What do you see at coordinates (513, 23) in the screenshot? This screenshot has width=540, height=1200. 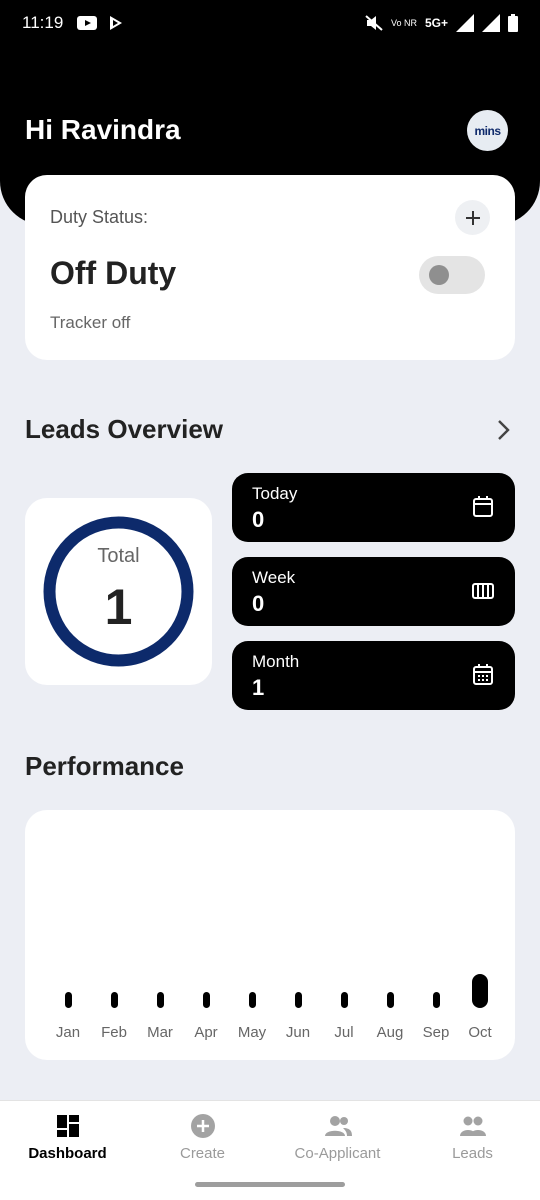 I see `battery-icon` at bounding box center [513, 23].